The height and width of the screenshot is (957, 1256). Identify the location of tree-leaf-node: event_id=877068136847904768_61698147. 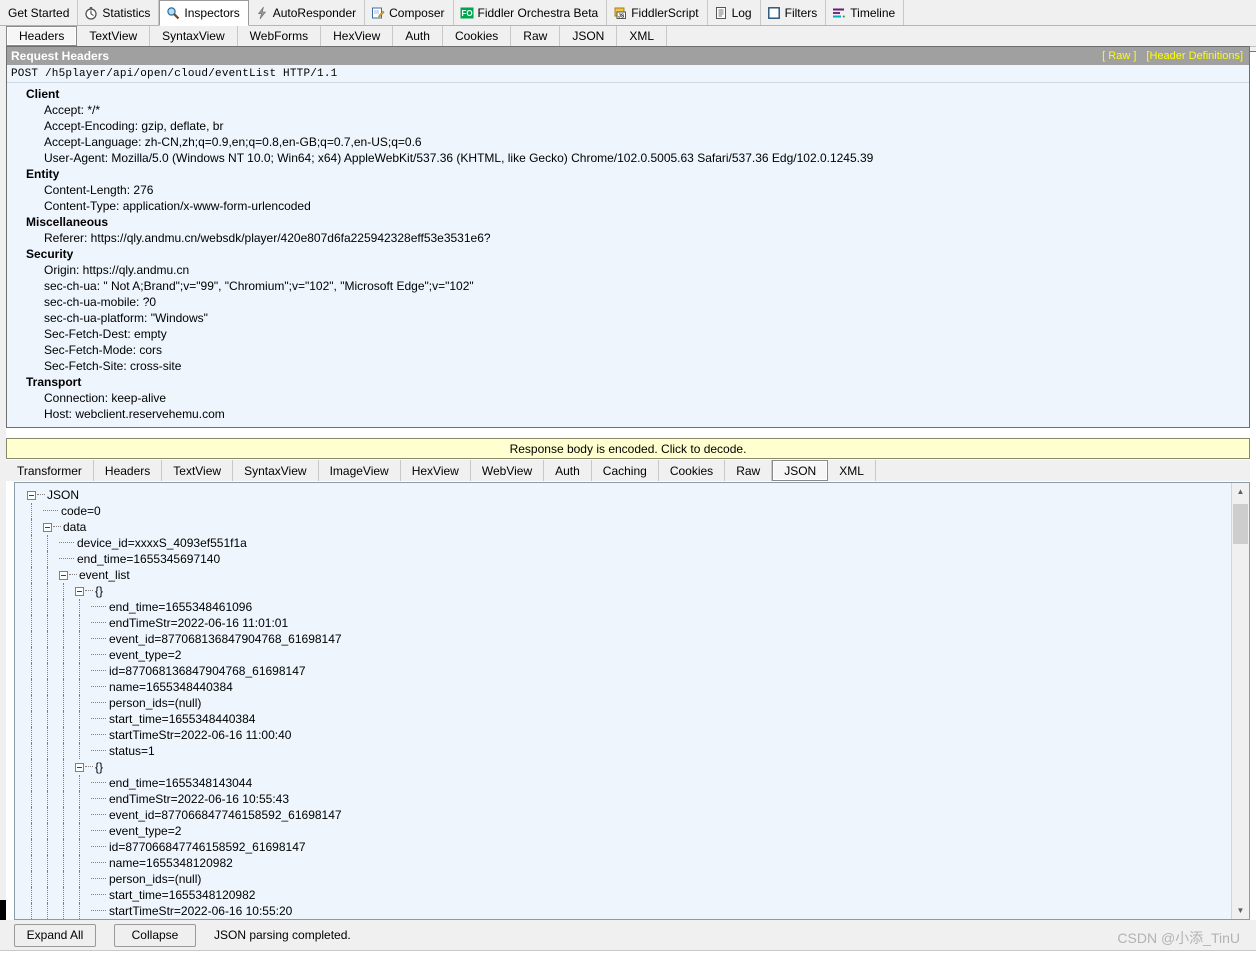
(623, 639).